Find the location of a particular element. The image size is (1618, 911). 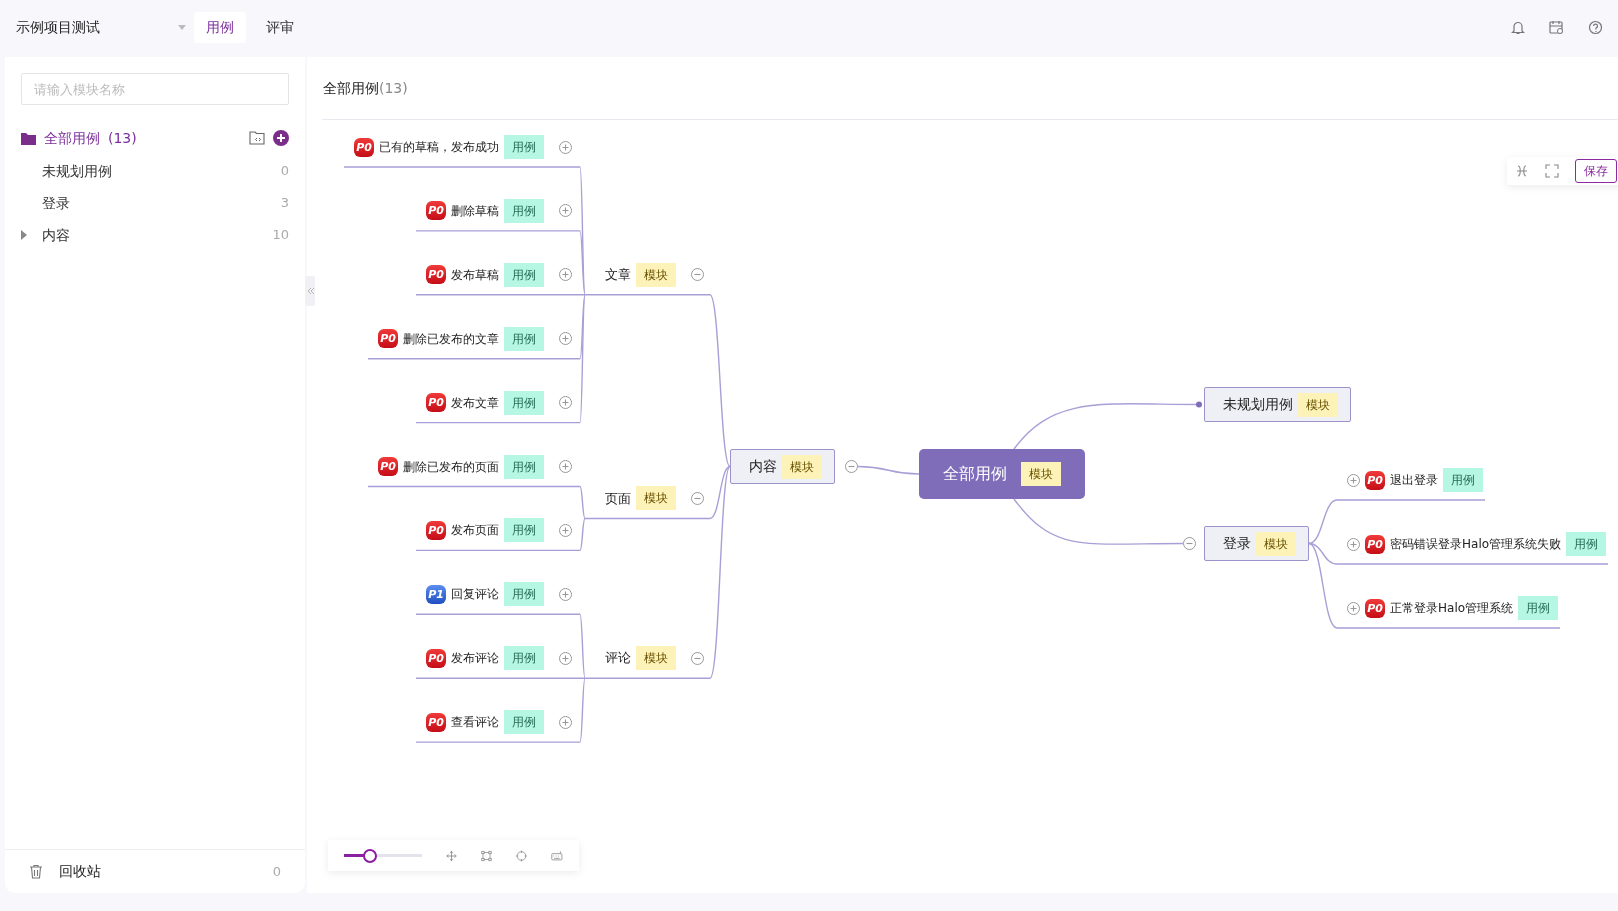

node-title: 未规划用例 is located at coordinates (1258, 404).